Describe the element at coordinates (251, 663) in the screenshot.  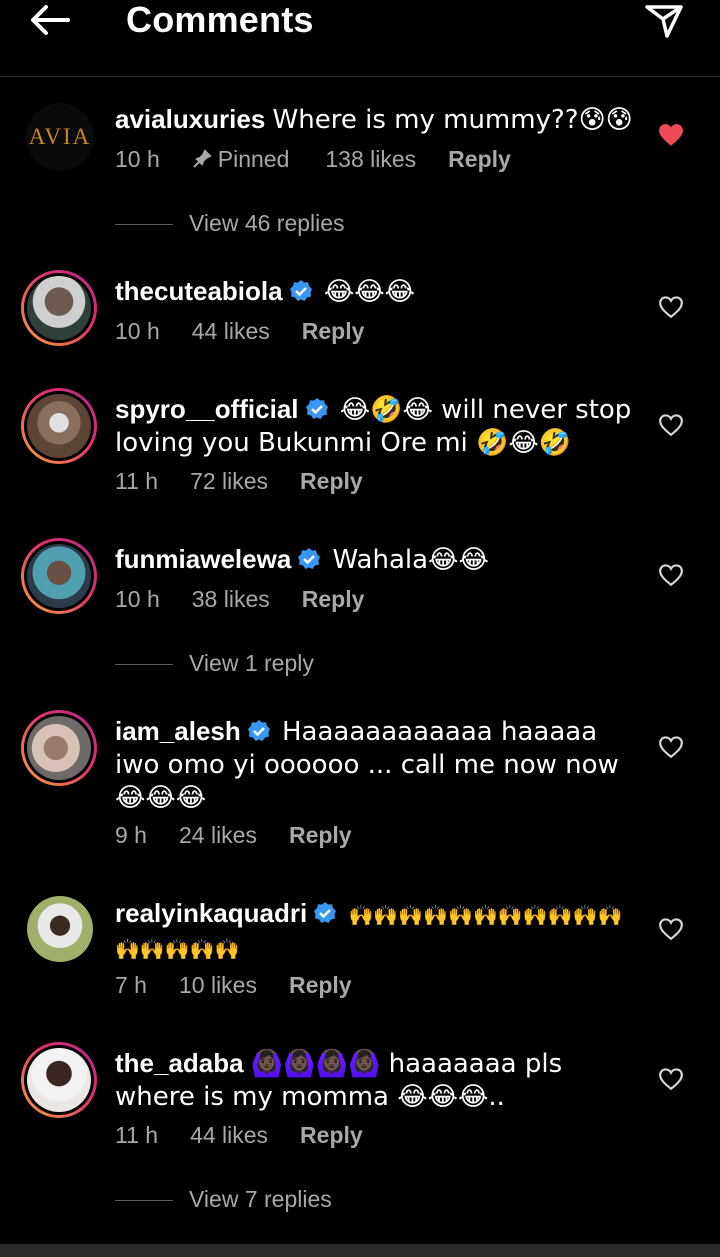
I see `view-replies-label: View 1 reply` at that location.